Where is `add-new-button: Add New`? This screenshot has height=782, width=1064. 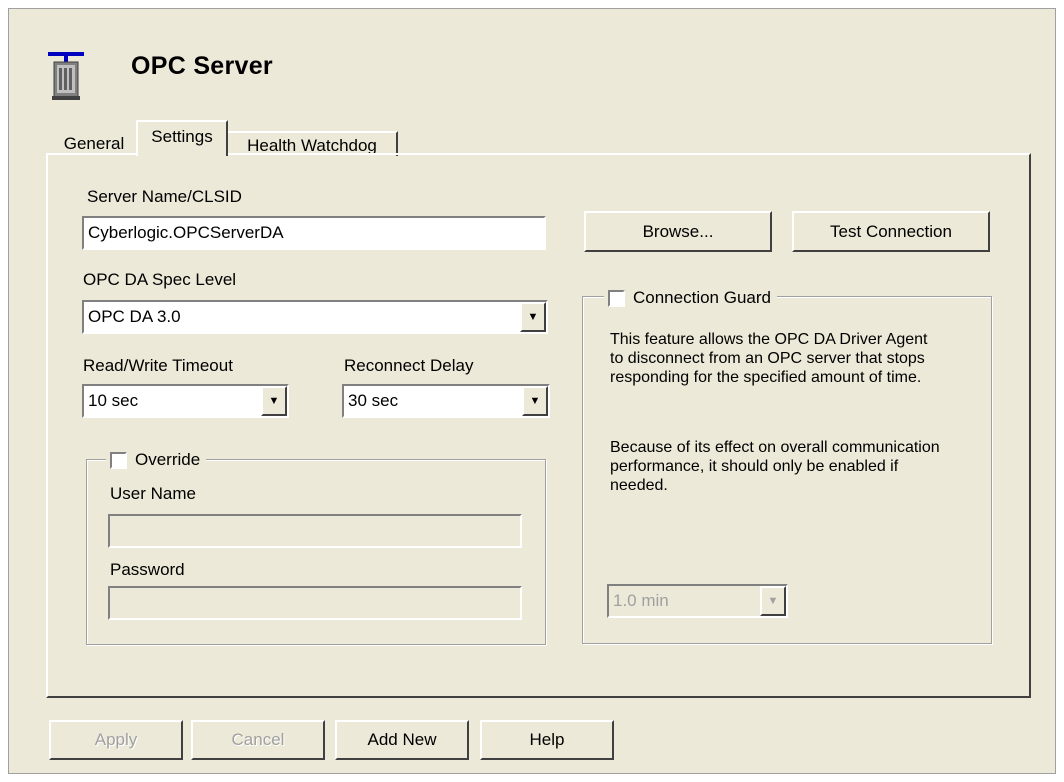
add-new-button: Add New is located at coordinates (402, 740).